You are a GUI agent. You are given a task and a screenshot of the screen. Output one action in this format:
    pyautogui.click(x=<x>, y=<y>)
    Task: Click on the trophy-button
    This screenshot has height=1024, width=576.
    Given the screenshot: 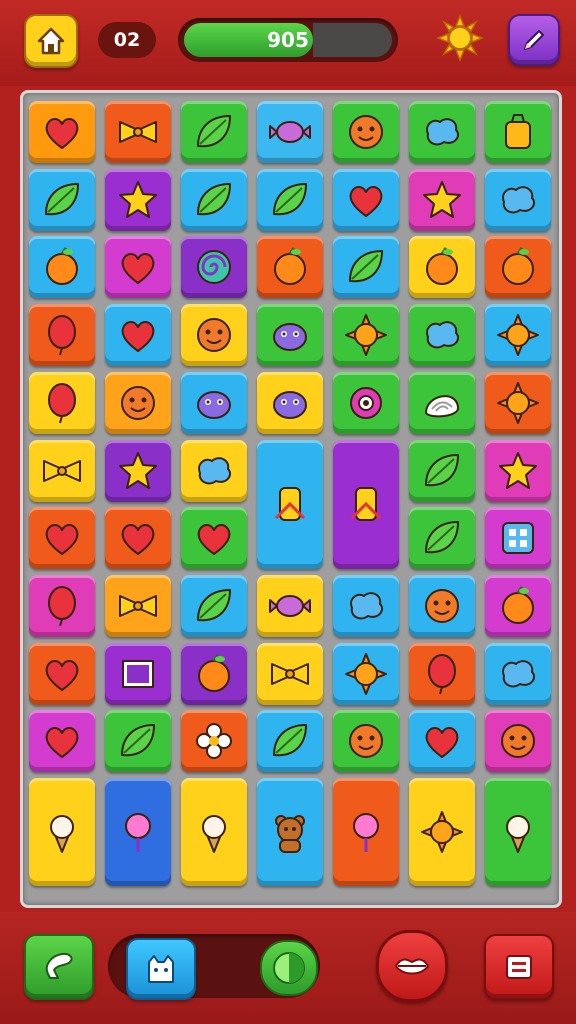 What is the action you would take?
    pyautogui.click(x=59, y=967)
    